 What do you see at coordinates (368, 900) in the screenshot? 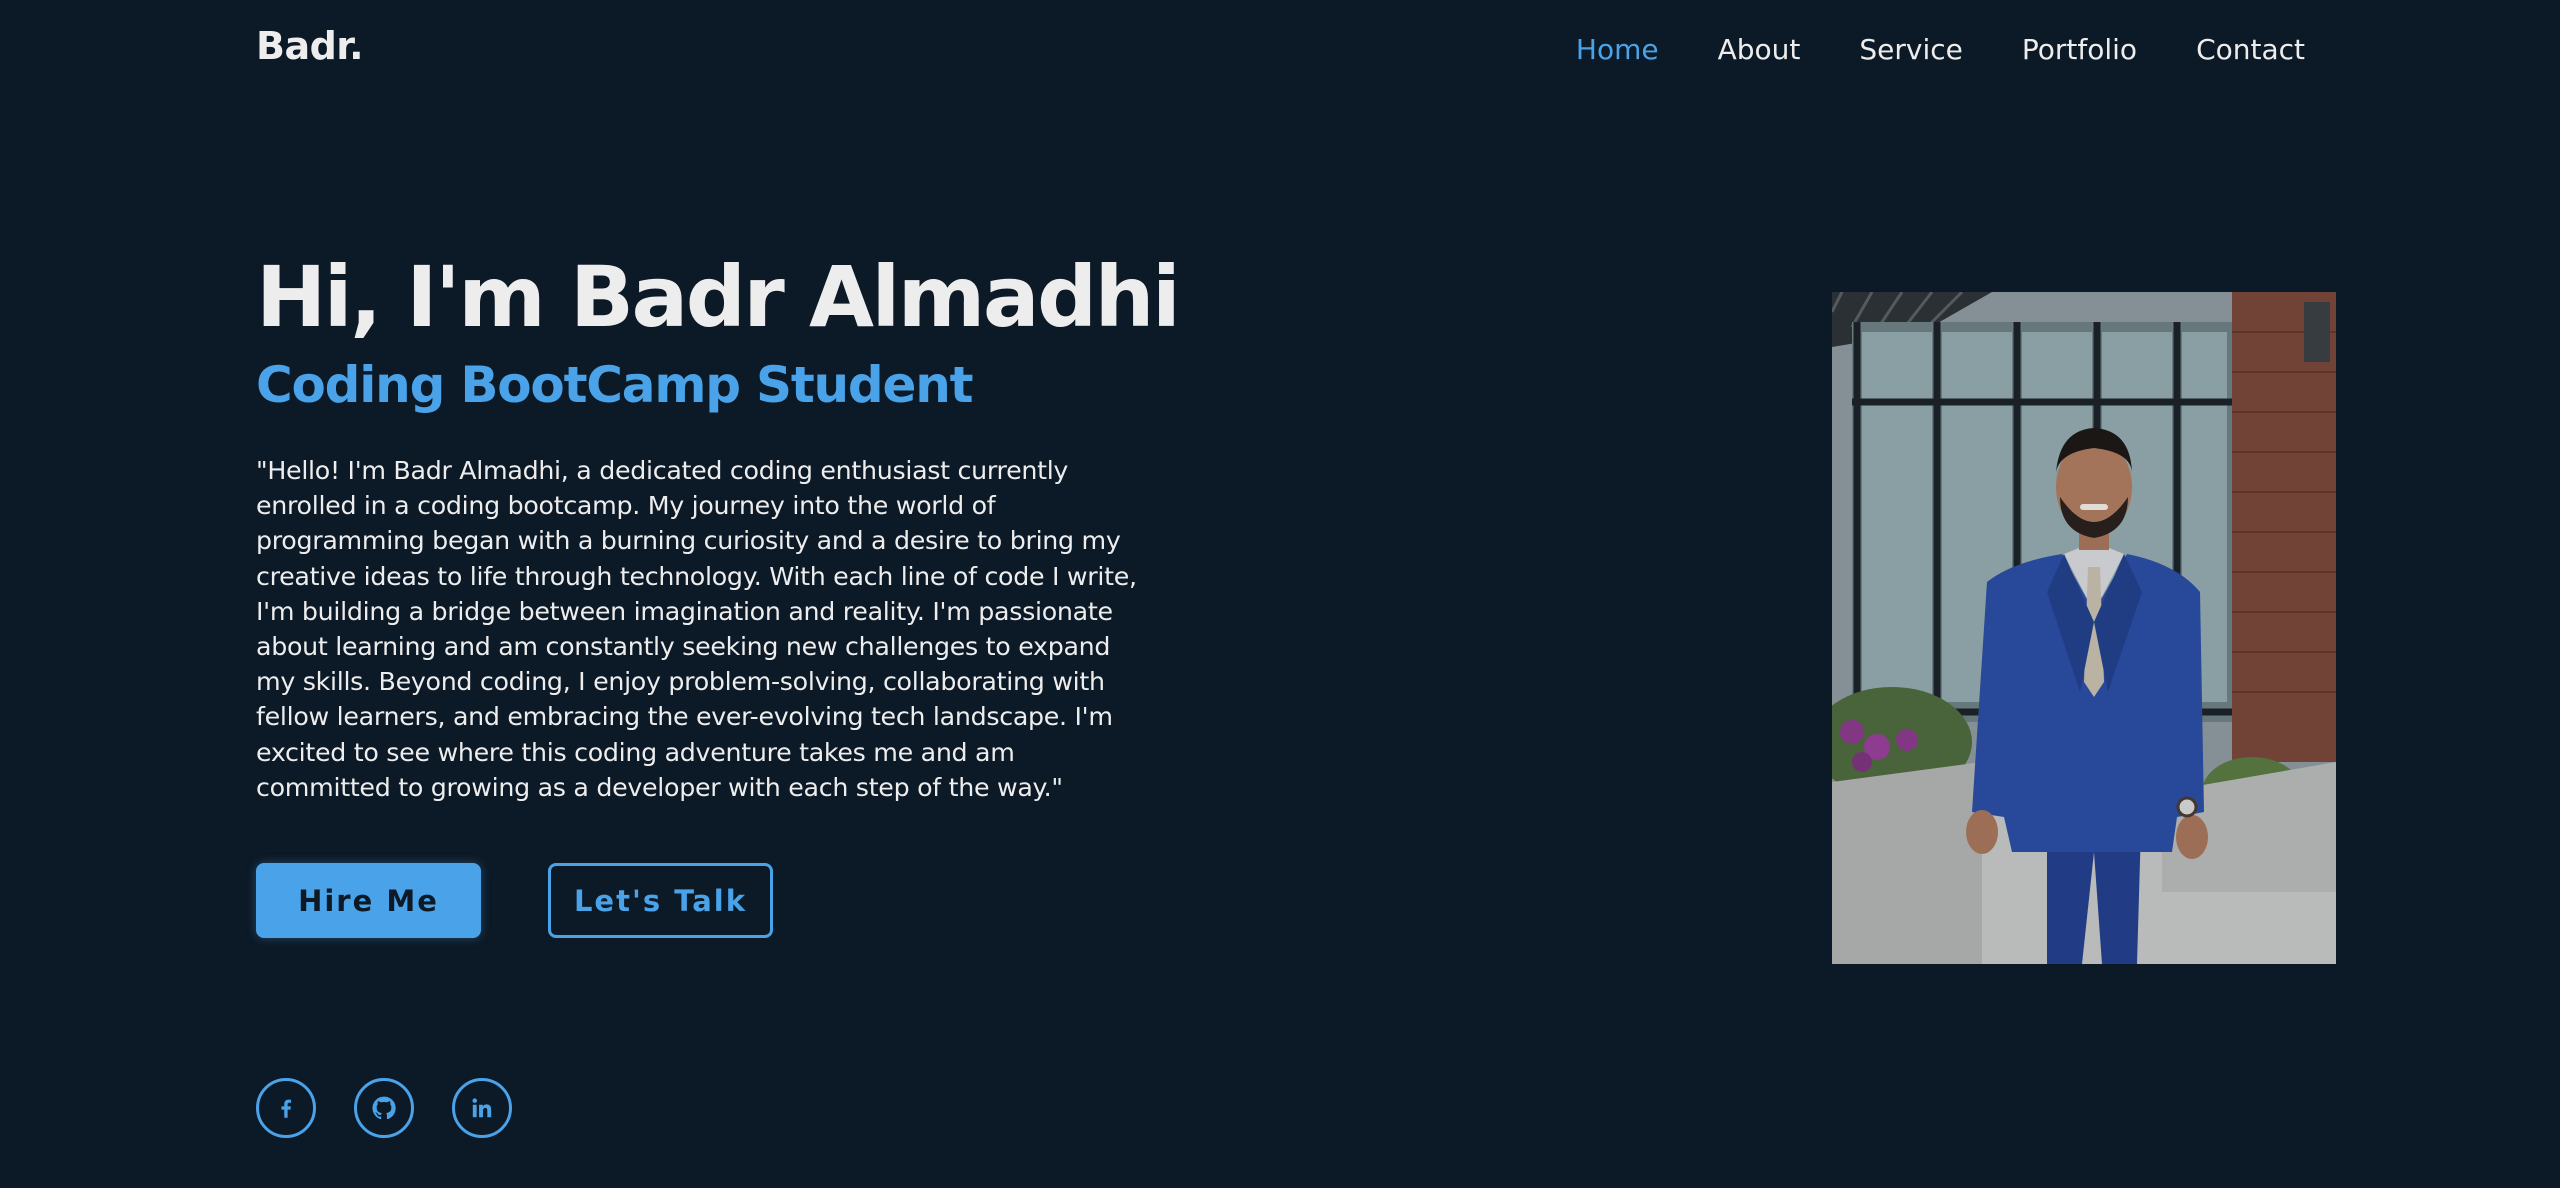
I see `hire-me-button: Hire Me` at bounding box center [368, 900].